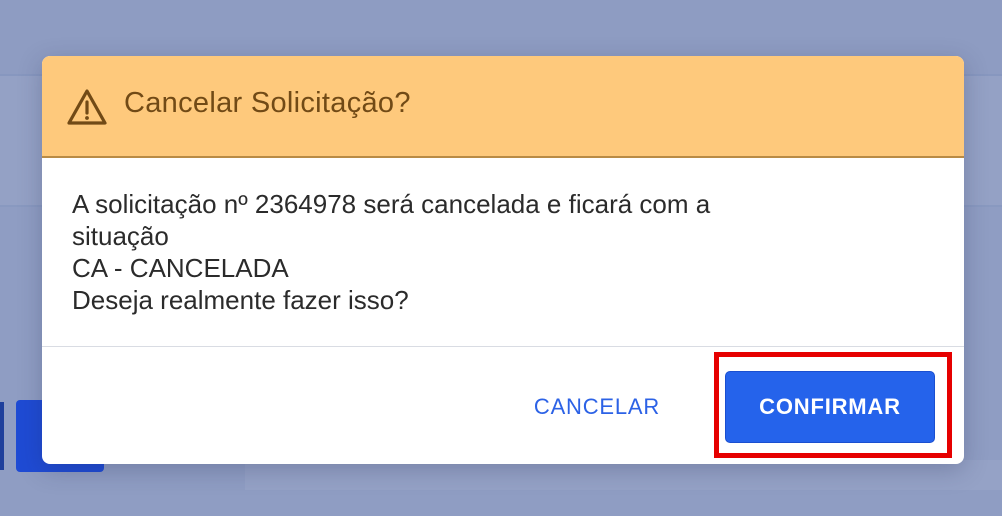 Image resolution: width=1002 pixels, height=516 pixels. Describe the element at coordinates (120, 236) in the screenshot. I see `message-line: situação` at that location.